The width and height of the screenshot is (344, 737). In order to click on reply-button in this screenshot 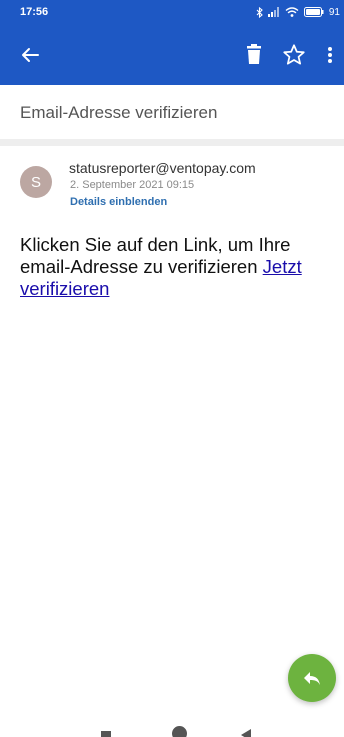, I will do `click(312, 678)`.